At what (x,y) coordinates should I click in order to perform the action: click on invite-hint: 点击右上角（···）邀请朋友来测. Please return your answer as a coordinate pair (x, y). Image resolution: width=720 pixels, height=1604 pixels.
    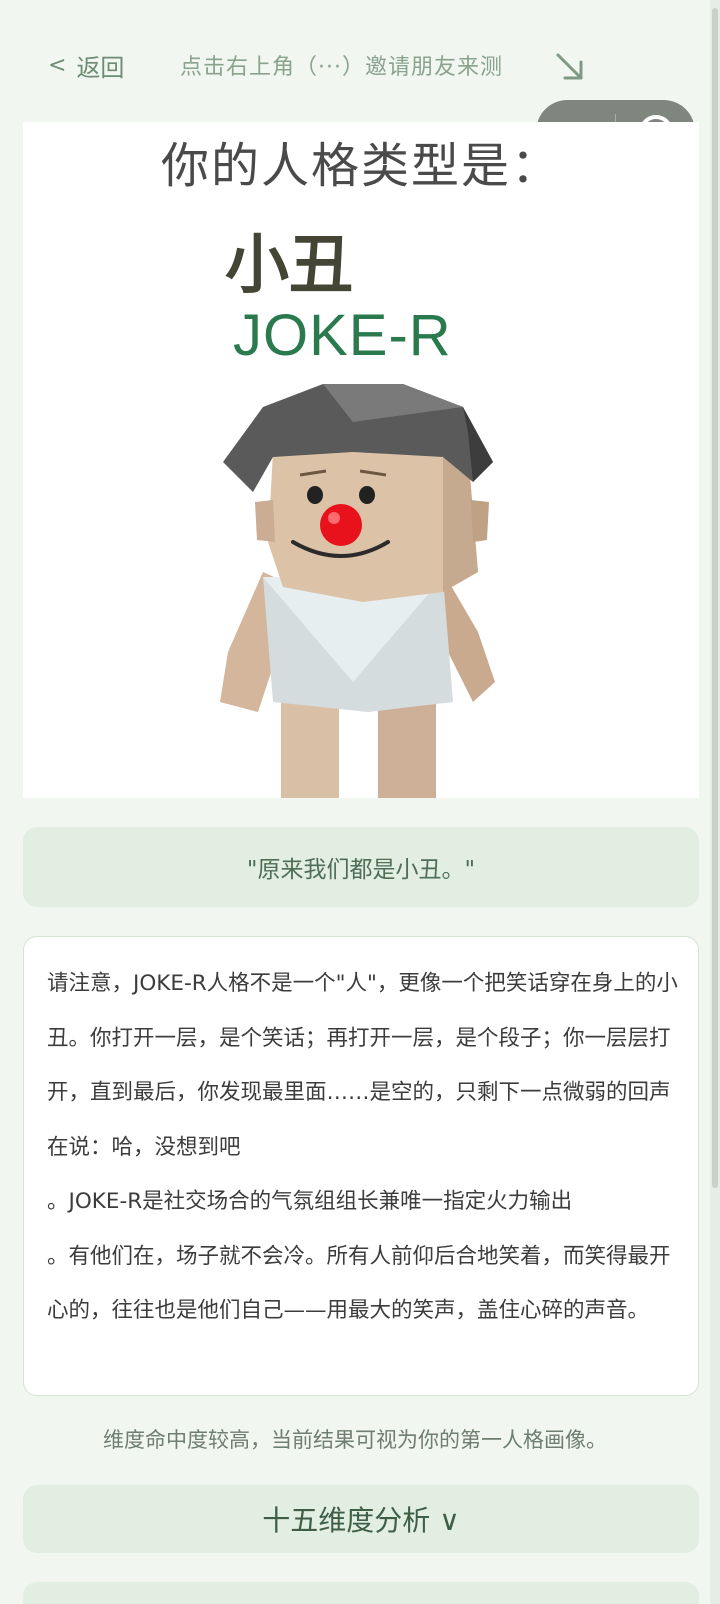
    Looking at the image, I should click on (341, 67).